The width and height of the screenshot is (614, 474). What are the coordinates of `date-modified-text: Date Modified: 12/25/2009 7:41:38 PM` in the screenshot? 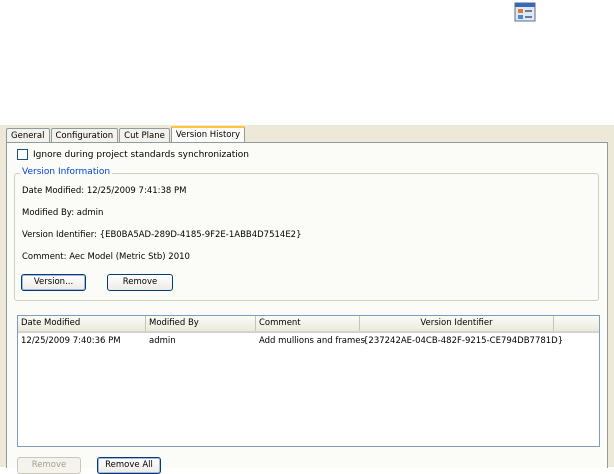 It's located at (104, 191).